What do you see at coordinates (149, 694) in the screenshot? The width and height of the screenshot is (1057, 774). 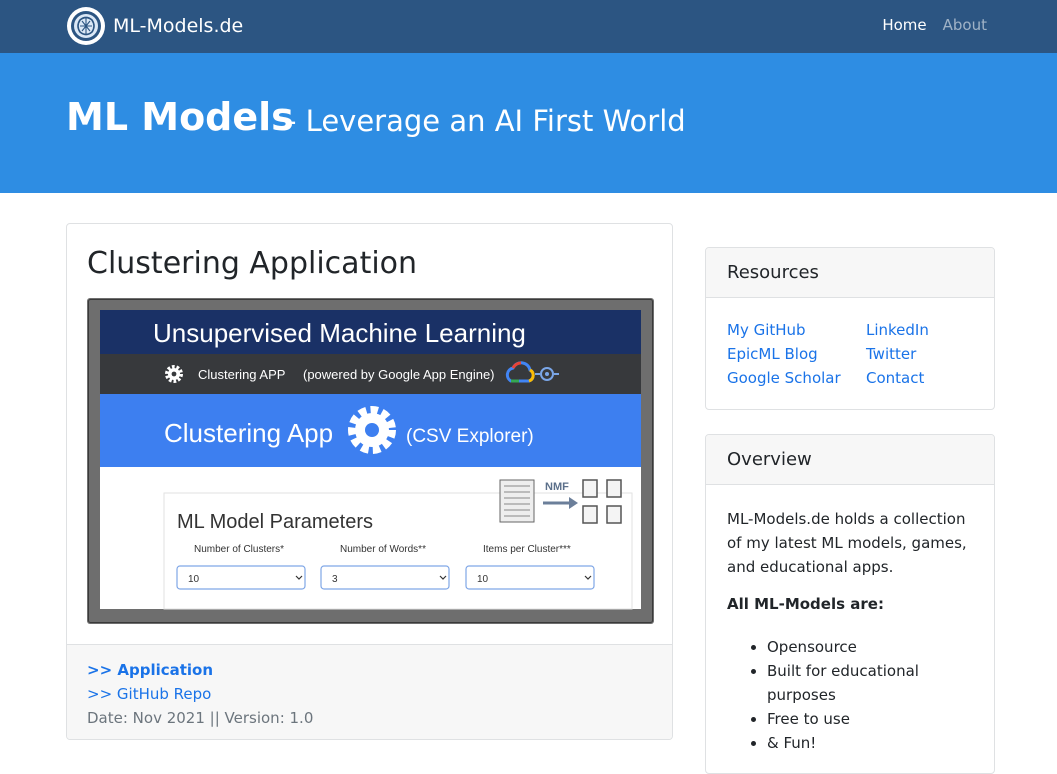 I see `github-repo-link: >> GitHub Repo` at bounding box center [149, 694].